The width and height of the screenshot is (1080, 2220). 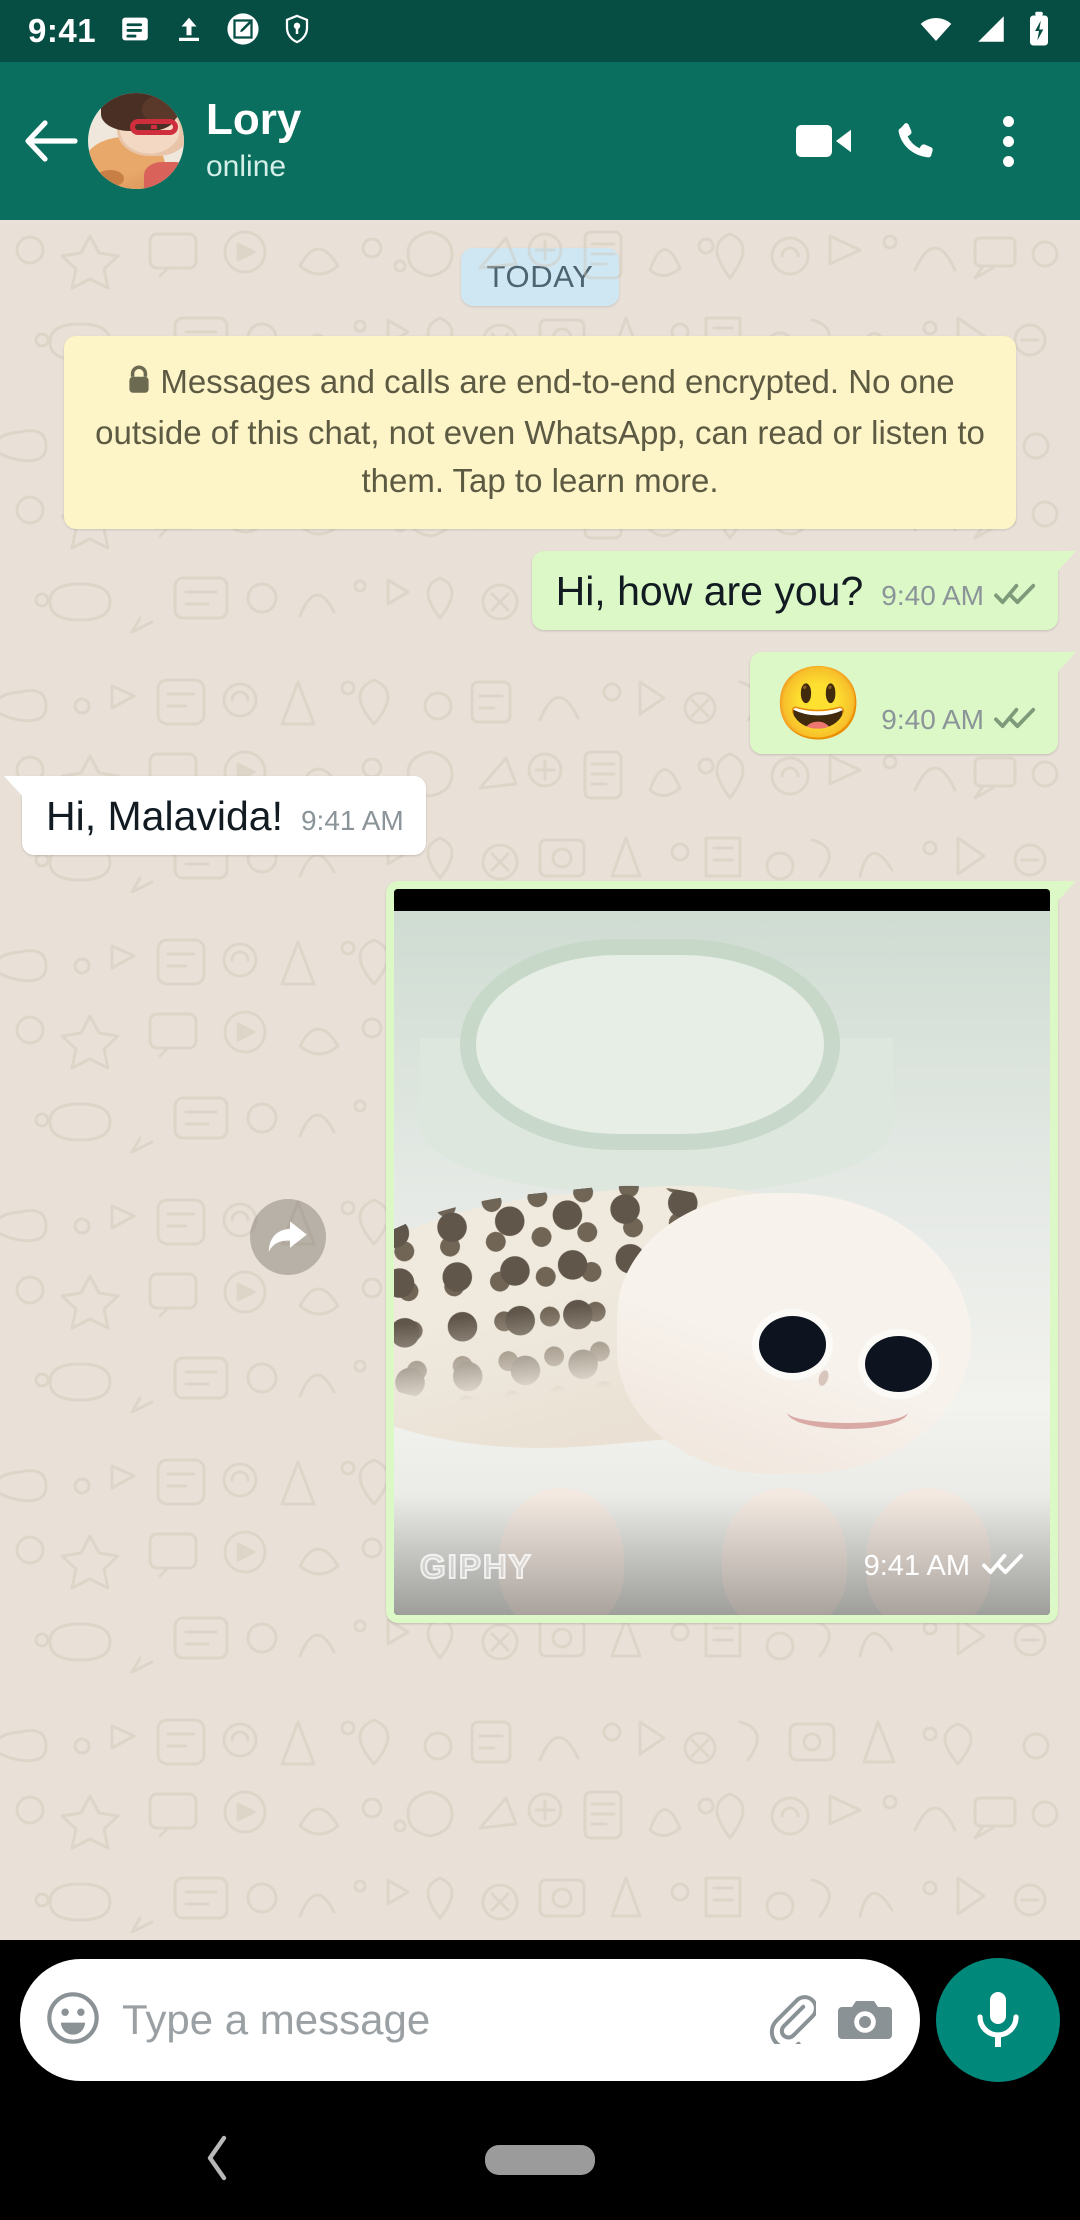 I want to click on giphy-attribution: GIPHY, so click(x=476, y=1566).